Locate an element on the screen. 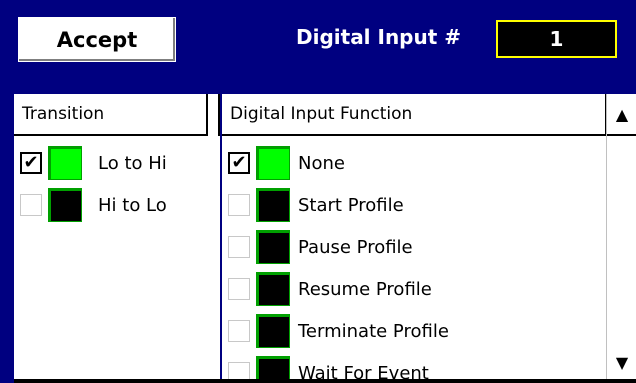 Image resolution: width=636 pixels, height=383 pixels. scroll-up-icon: ▲ is located at coordinates (621, 115).